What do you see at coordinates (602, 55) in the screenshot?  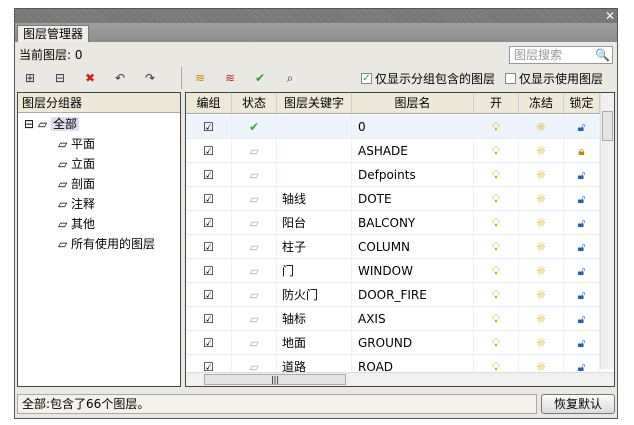 I see `search-icon: 🔍` at bounding box center [602, 55].